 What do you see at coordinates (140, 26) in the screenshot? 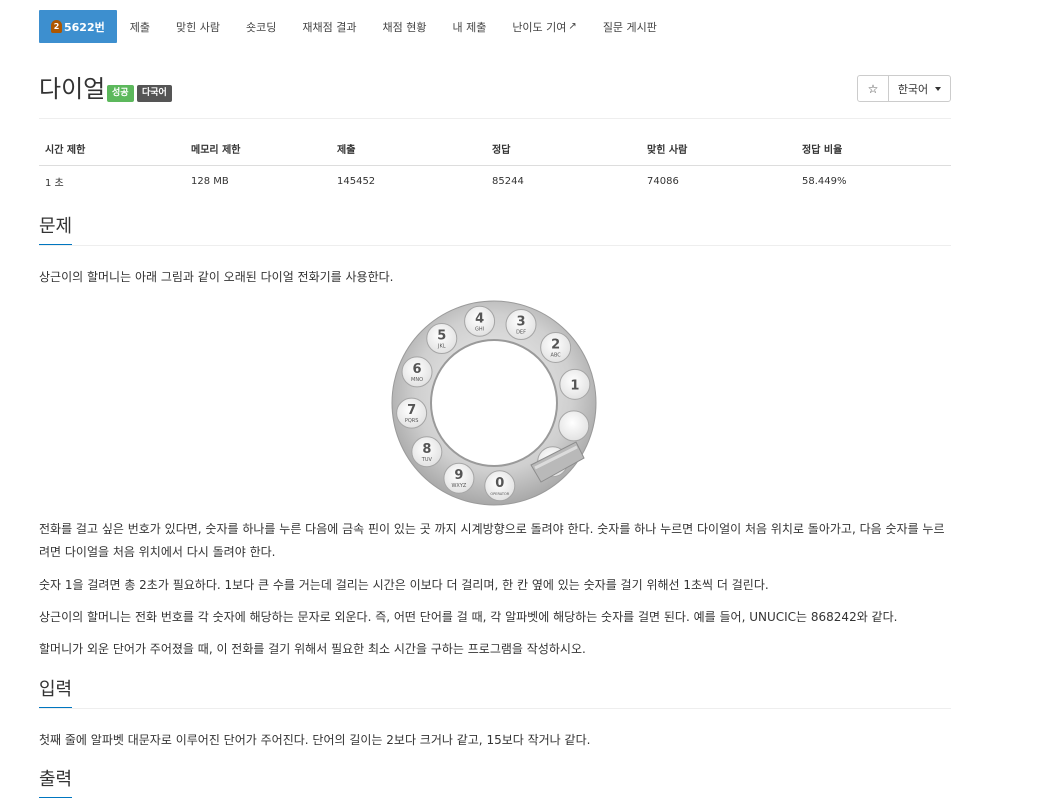
I see `nav-submit: 제출` at bounding box center [140, 26].